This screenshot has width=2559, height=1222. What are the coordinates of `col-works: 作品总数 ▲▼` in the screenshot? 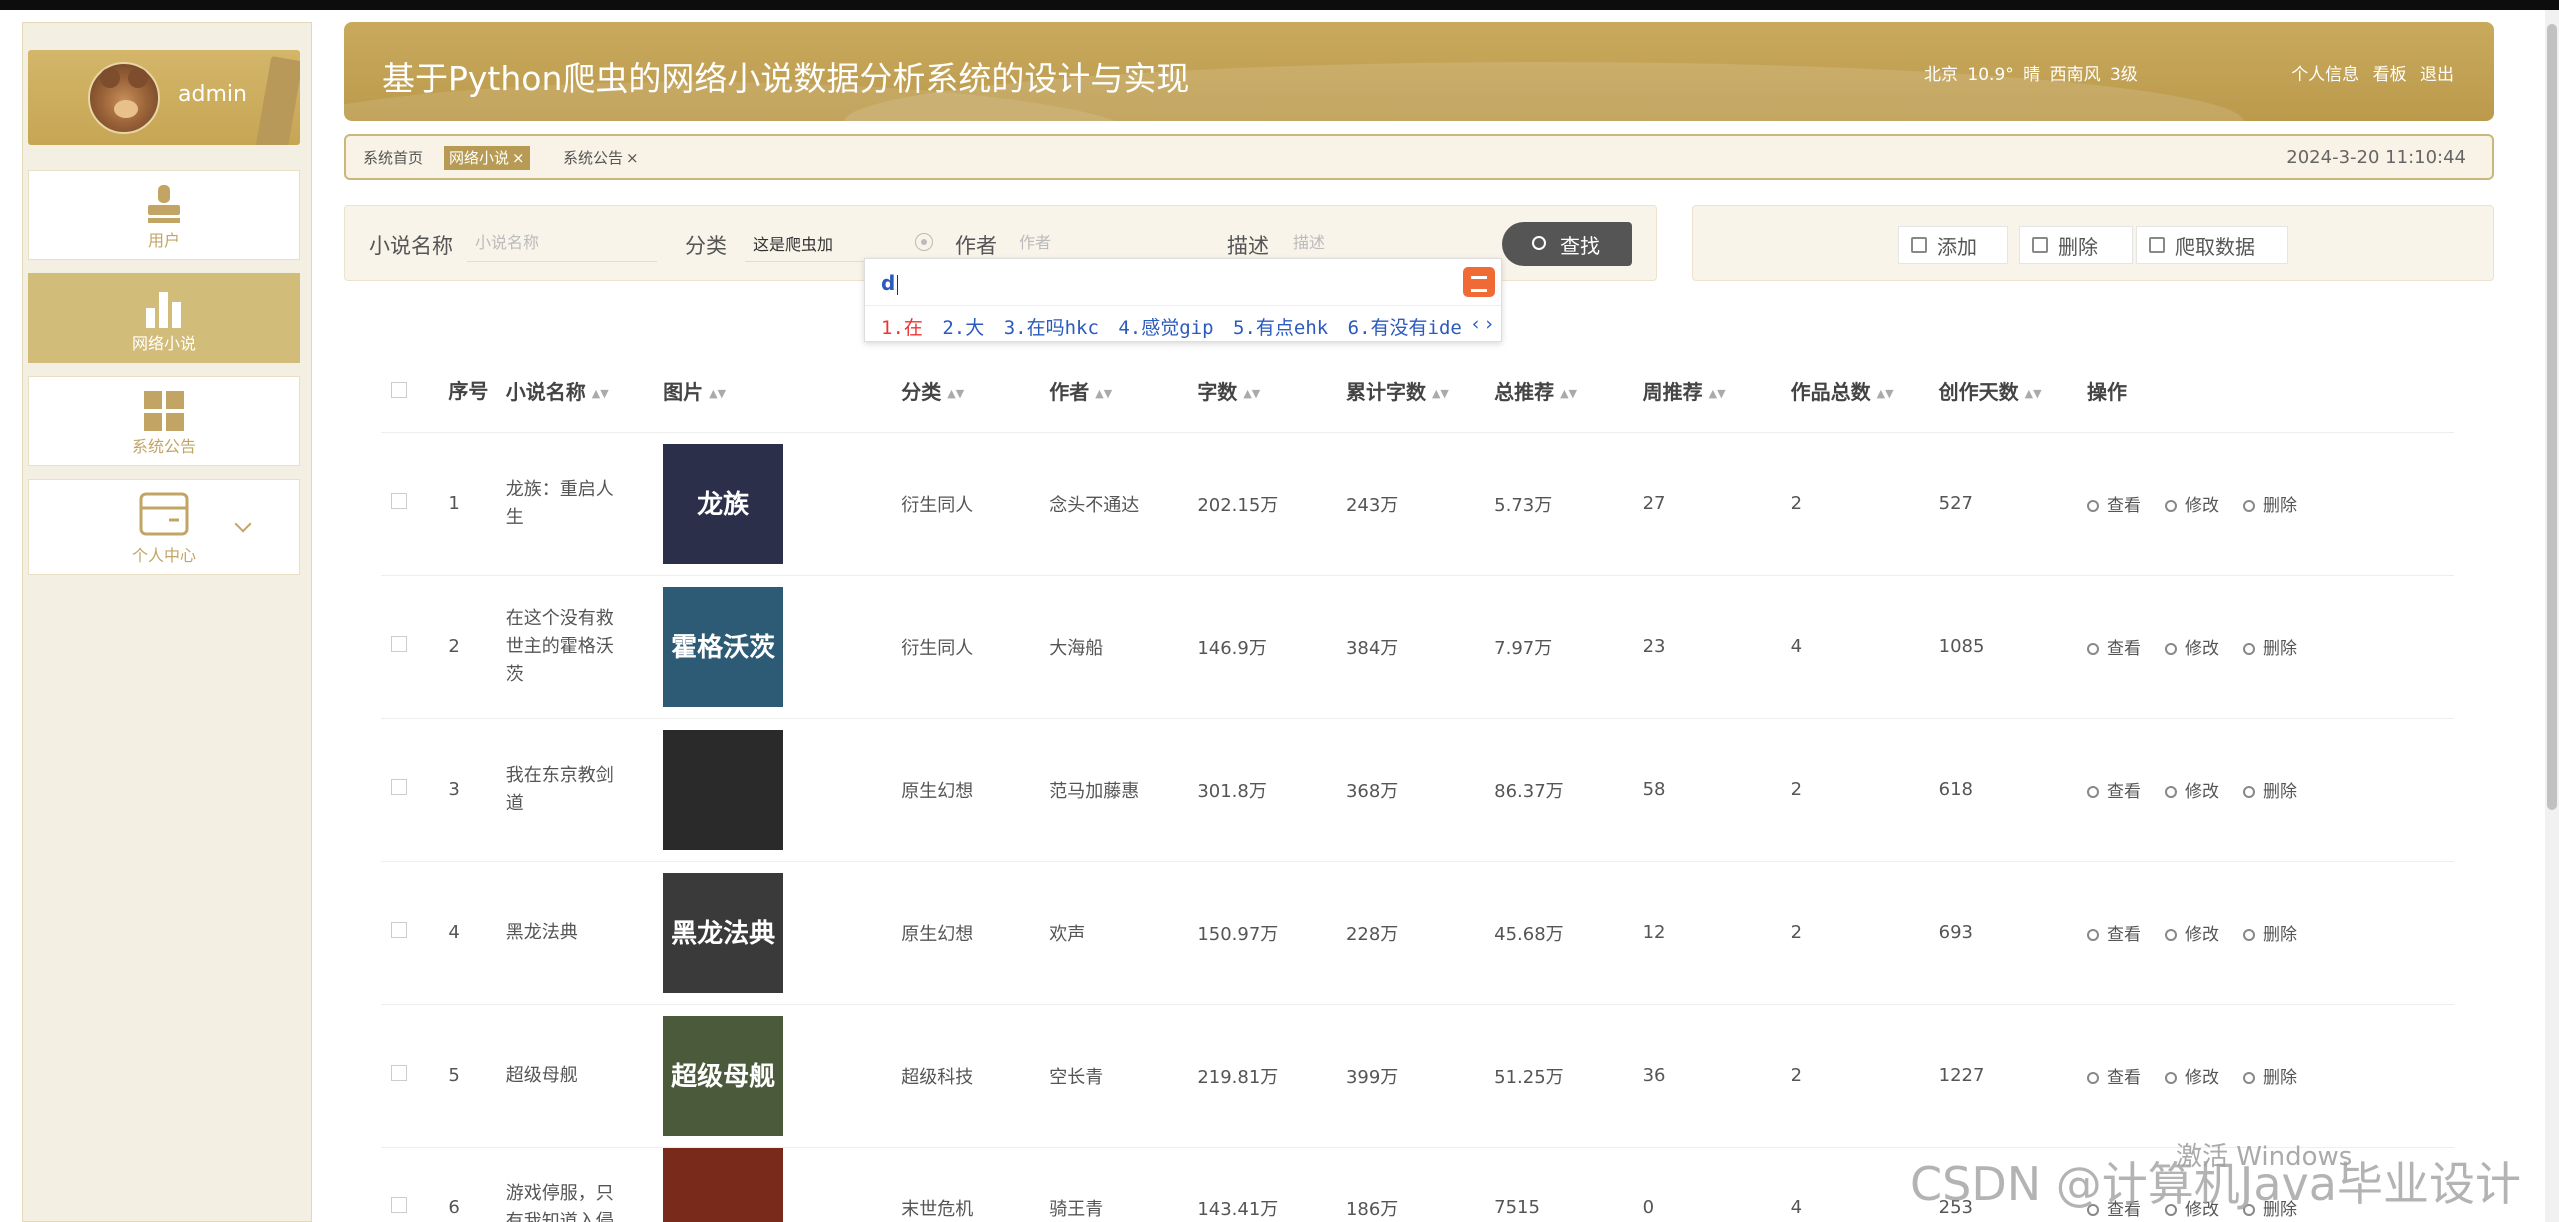 It's located at (1864, 391).